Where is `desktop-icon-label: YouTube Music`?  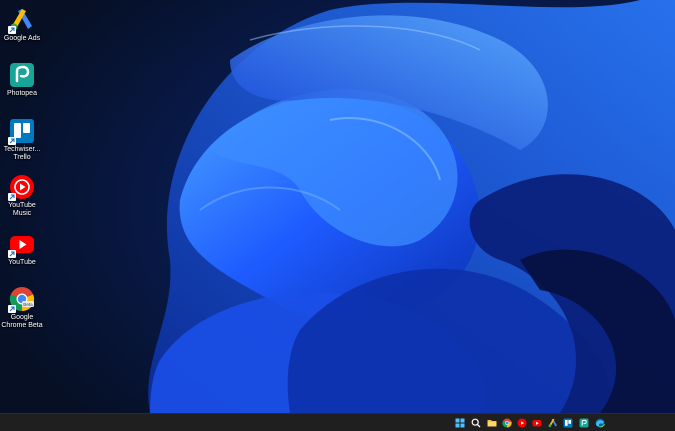
desktop-icon-label: YouTube Music is located at coordinates (22, 209).